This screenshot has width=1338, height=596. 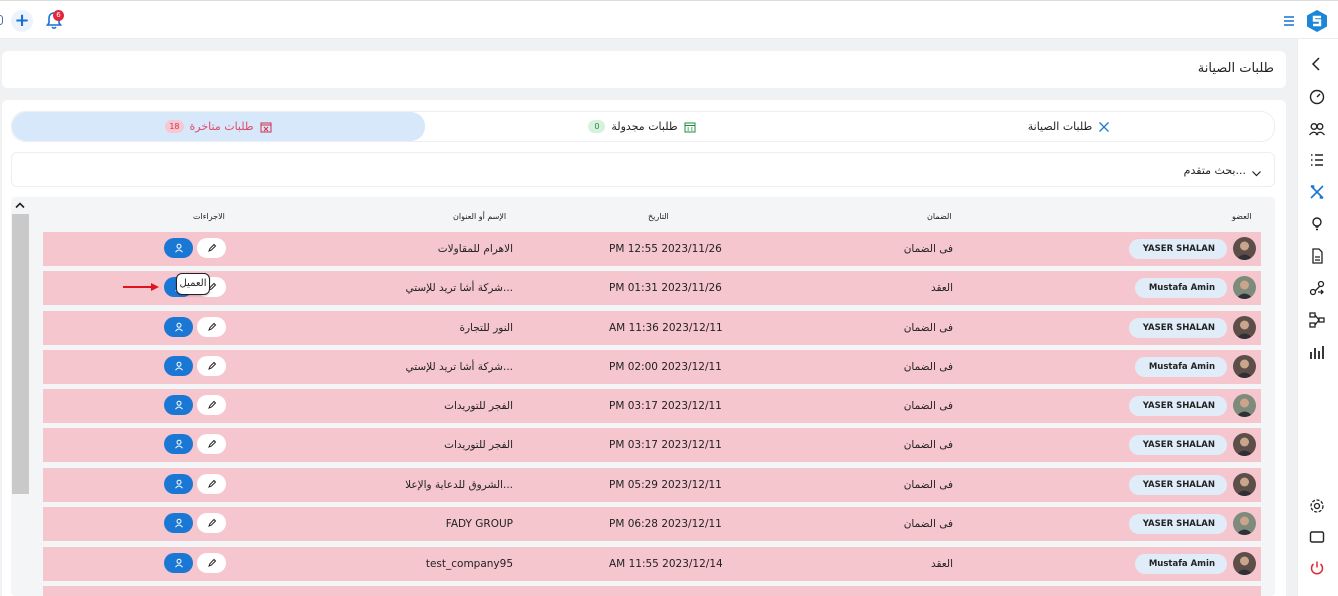 I want to click on date-cell: PM 03:17 2023/12/11, so click(x=665, y=445).